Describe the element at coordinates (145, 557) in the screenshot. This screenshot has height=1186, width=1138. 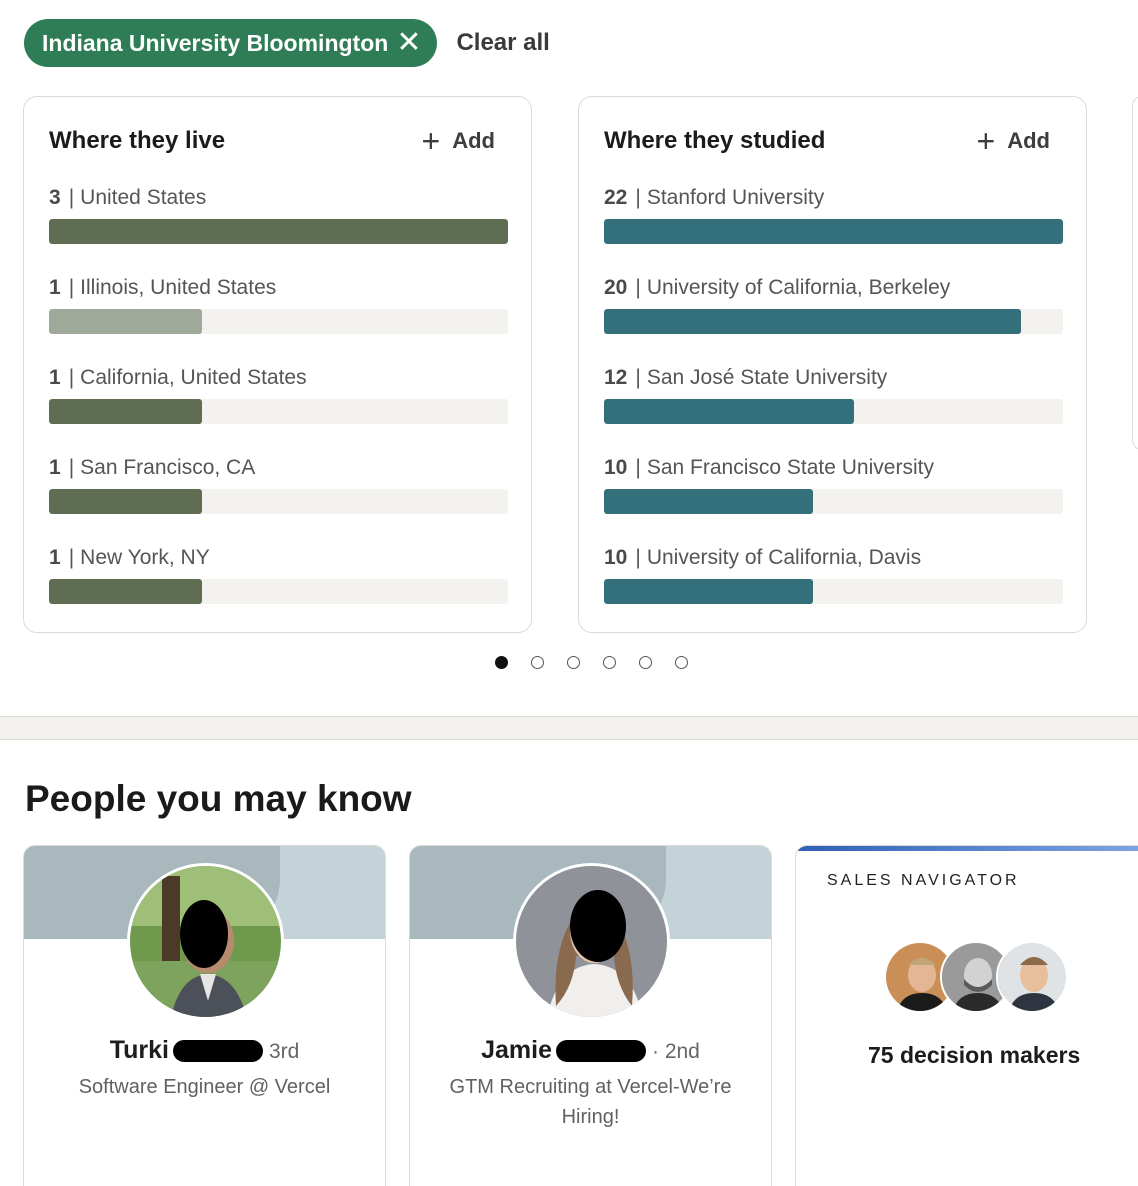
I see `row-label: New York, NY` at that location.